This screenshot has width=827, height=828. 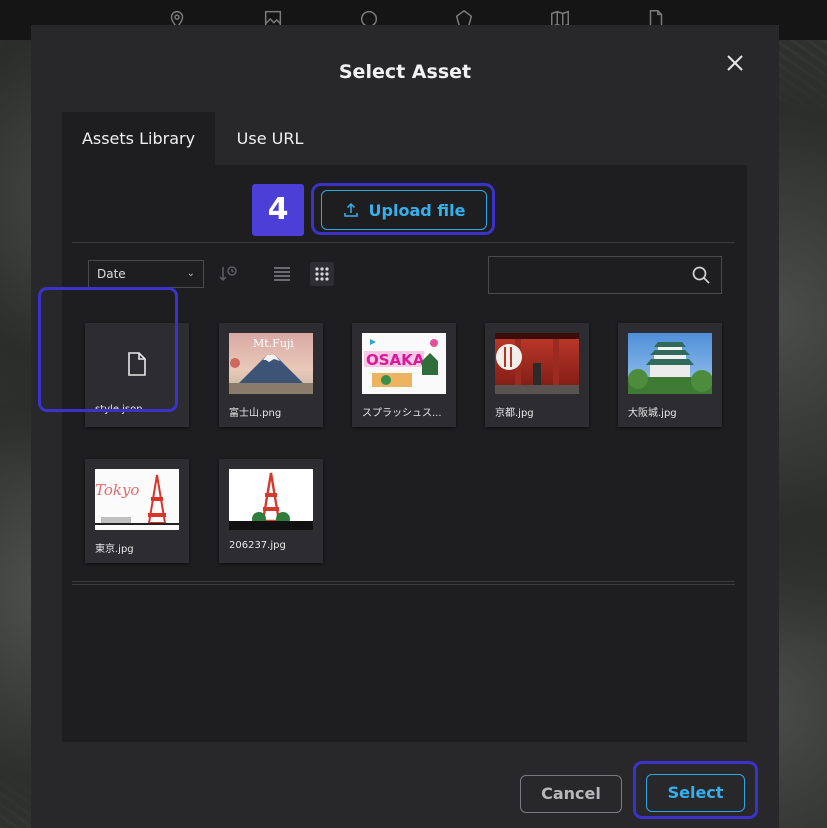 I want to click on list-view-icon, so click(x=282, y=274).